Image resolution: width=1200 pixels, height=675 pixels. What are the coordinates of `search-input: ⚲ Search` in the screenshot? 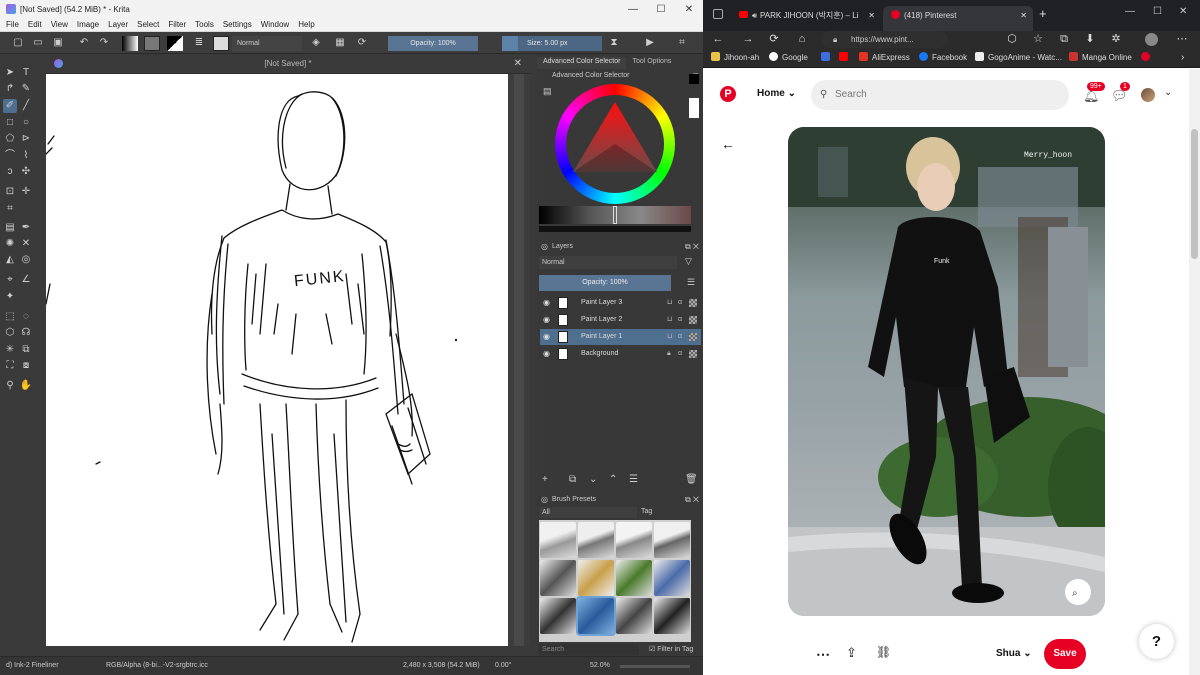 It's located at (940, 95).